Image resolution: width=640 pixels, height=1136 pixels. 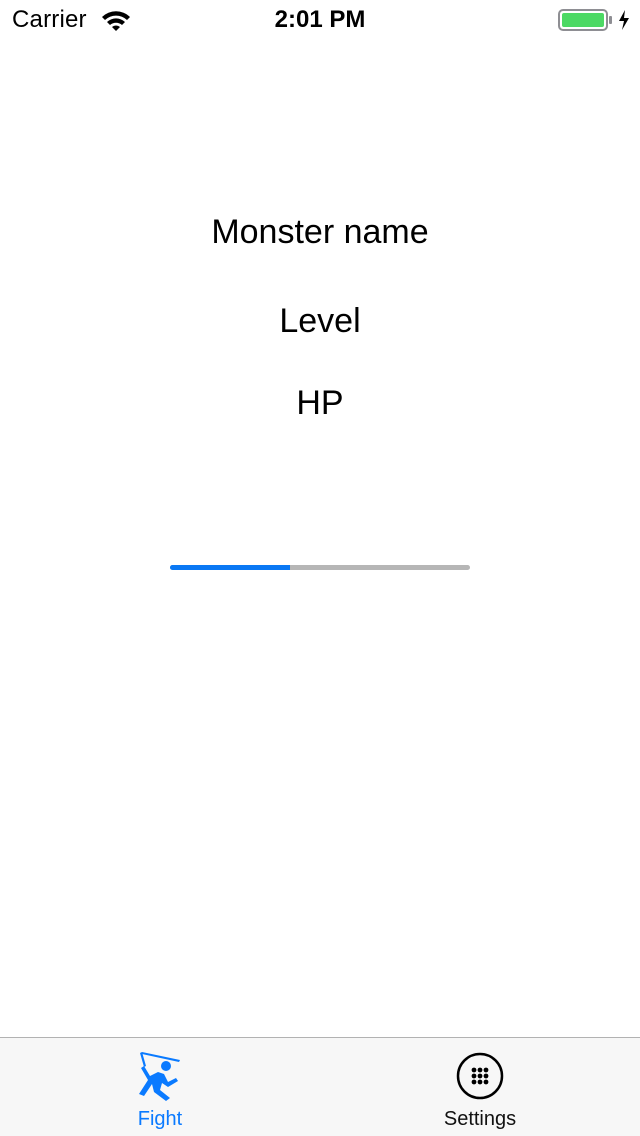 What do you see at coordinates (624, 20) in the screenshot?
I see `charging-bolt-icon` at bounding box center [624, 20].